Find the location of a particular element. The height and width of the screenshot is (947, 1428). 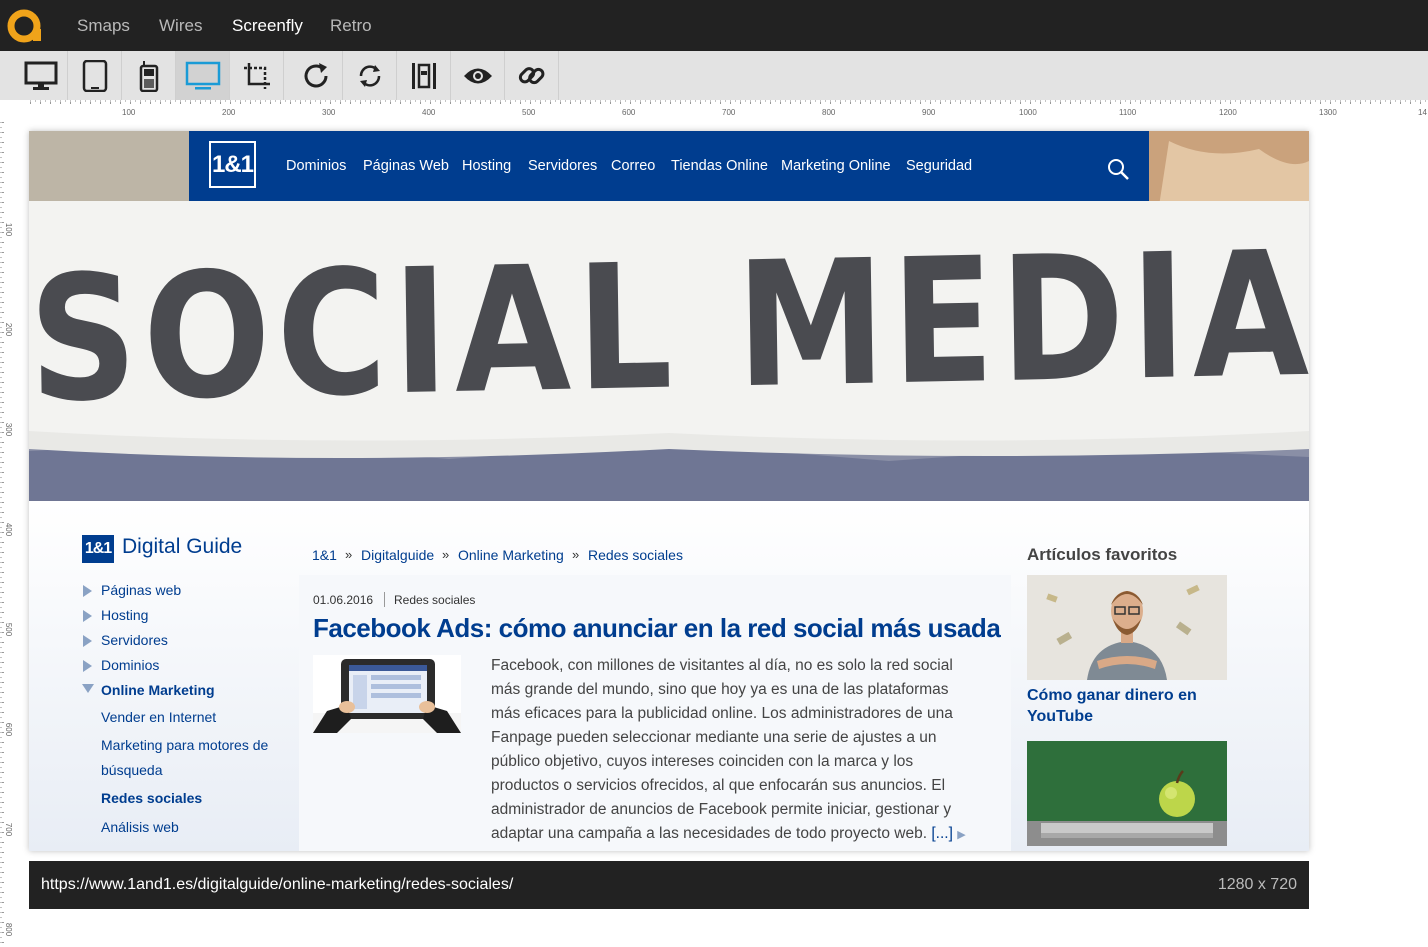

apple-chalkboard-photo is located at coordinates (1127, 793).